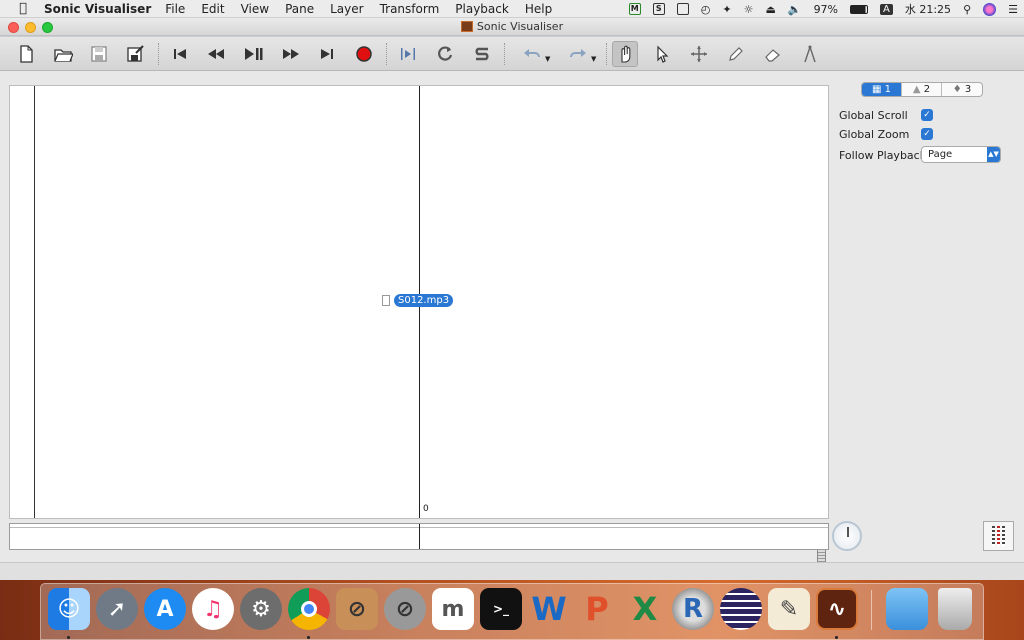 This screenshot has width=1024, height=640. Describe the element at coordinates (918, 89) in the screenshot. I see `tab-2-icon: ▲` at that location.